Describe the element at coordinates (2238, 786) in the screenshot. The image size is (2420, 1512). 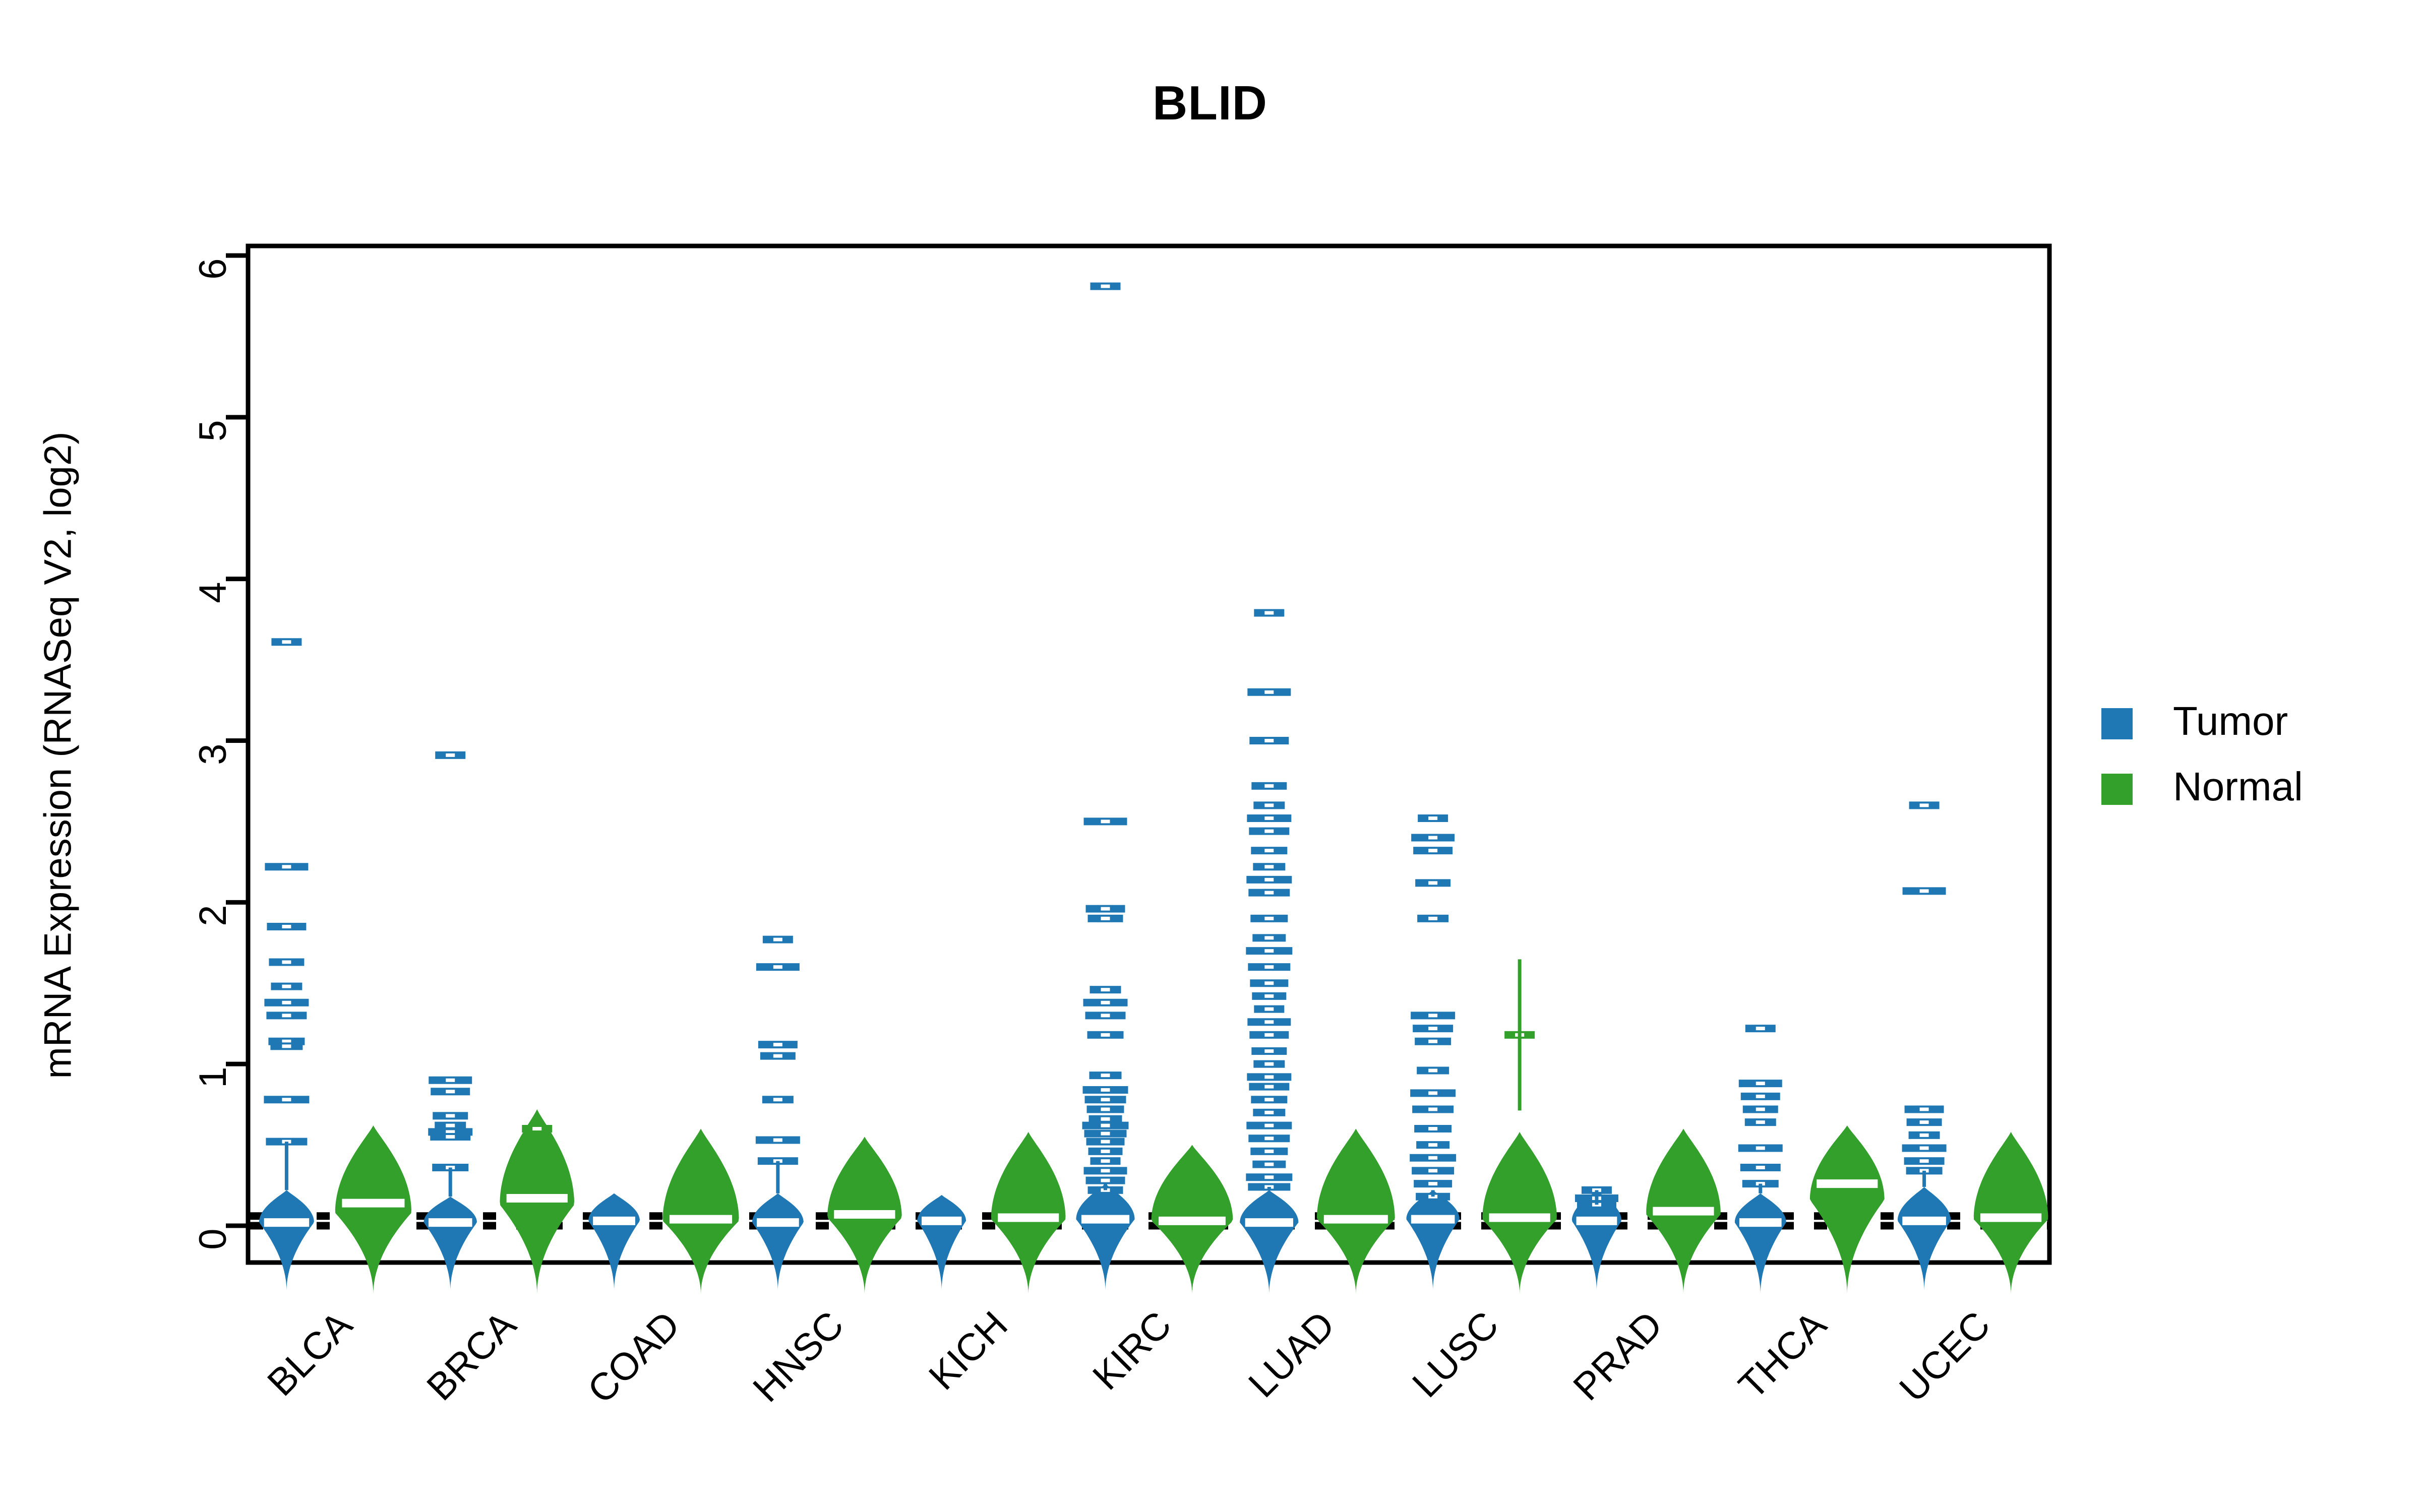
I see `legend-label-normal: Normal` at that location.